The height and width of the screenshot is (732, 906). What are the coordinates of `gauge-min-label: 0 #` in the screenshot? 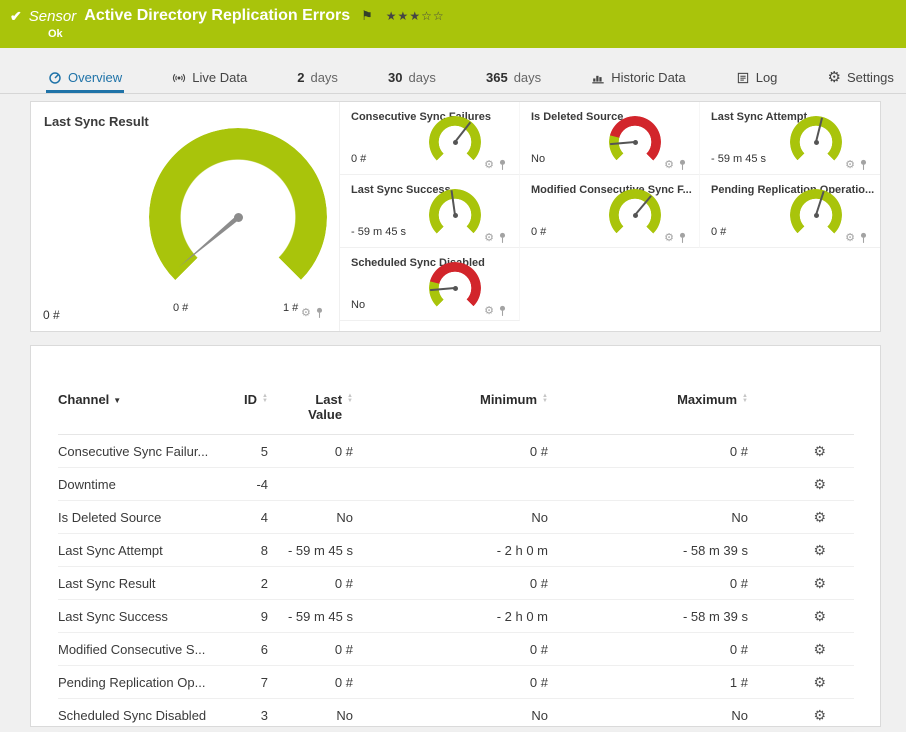 It's located at (181, 308).